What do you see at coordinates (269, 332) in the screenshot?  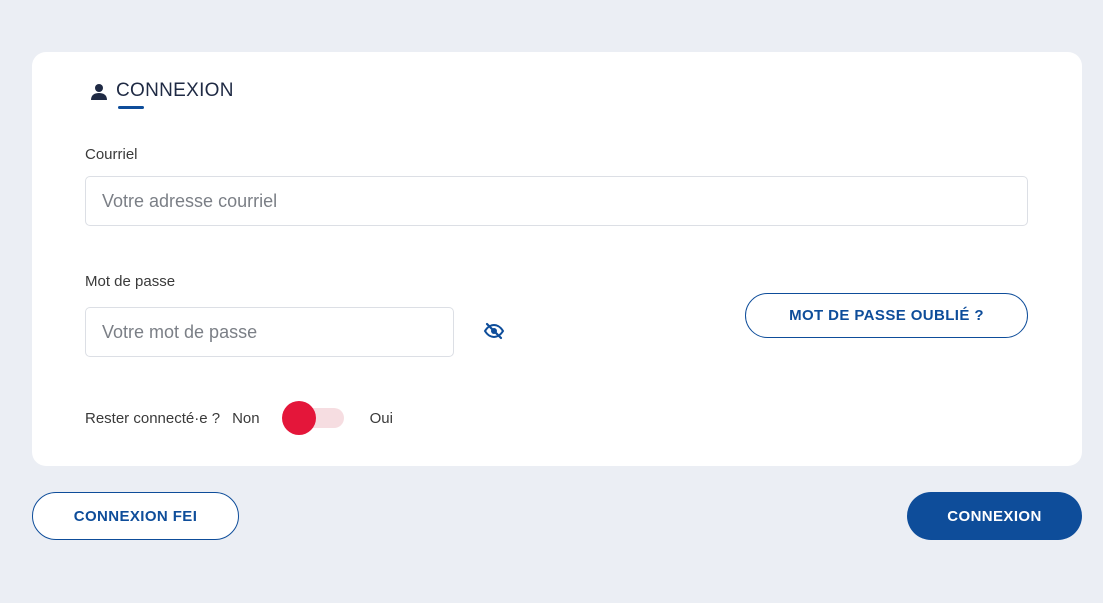 I see `password-field` at bounding box center [269, 332].